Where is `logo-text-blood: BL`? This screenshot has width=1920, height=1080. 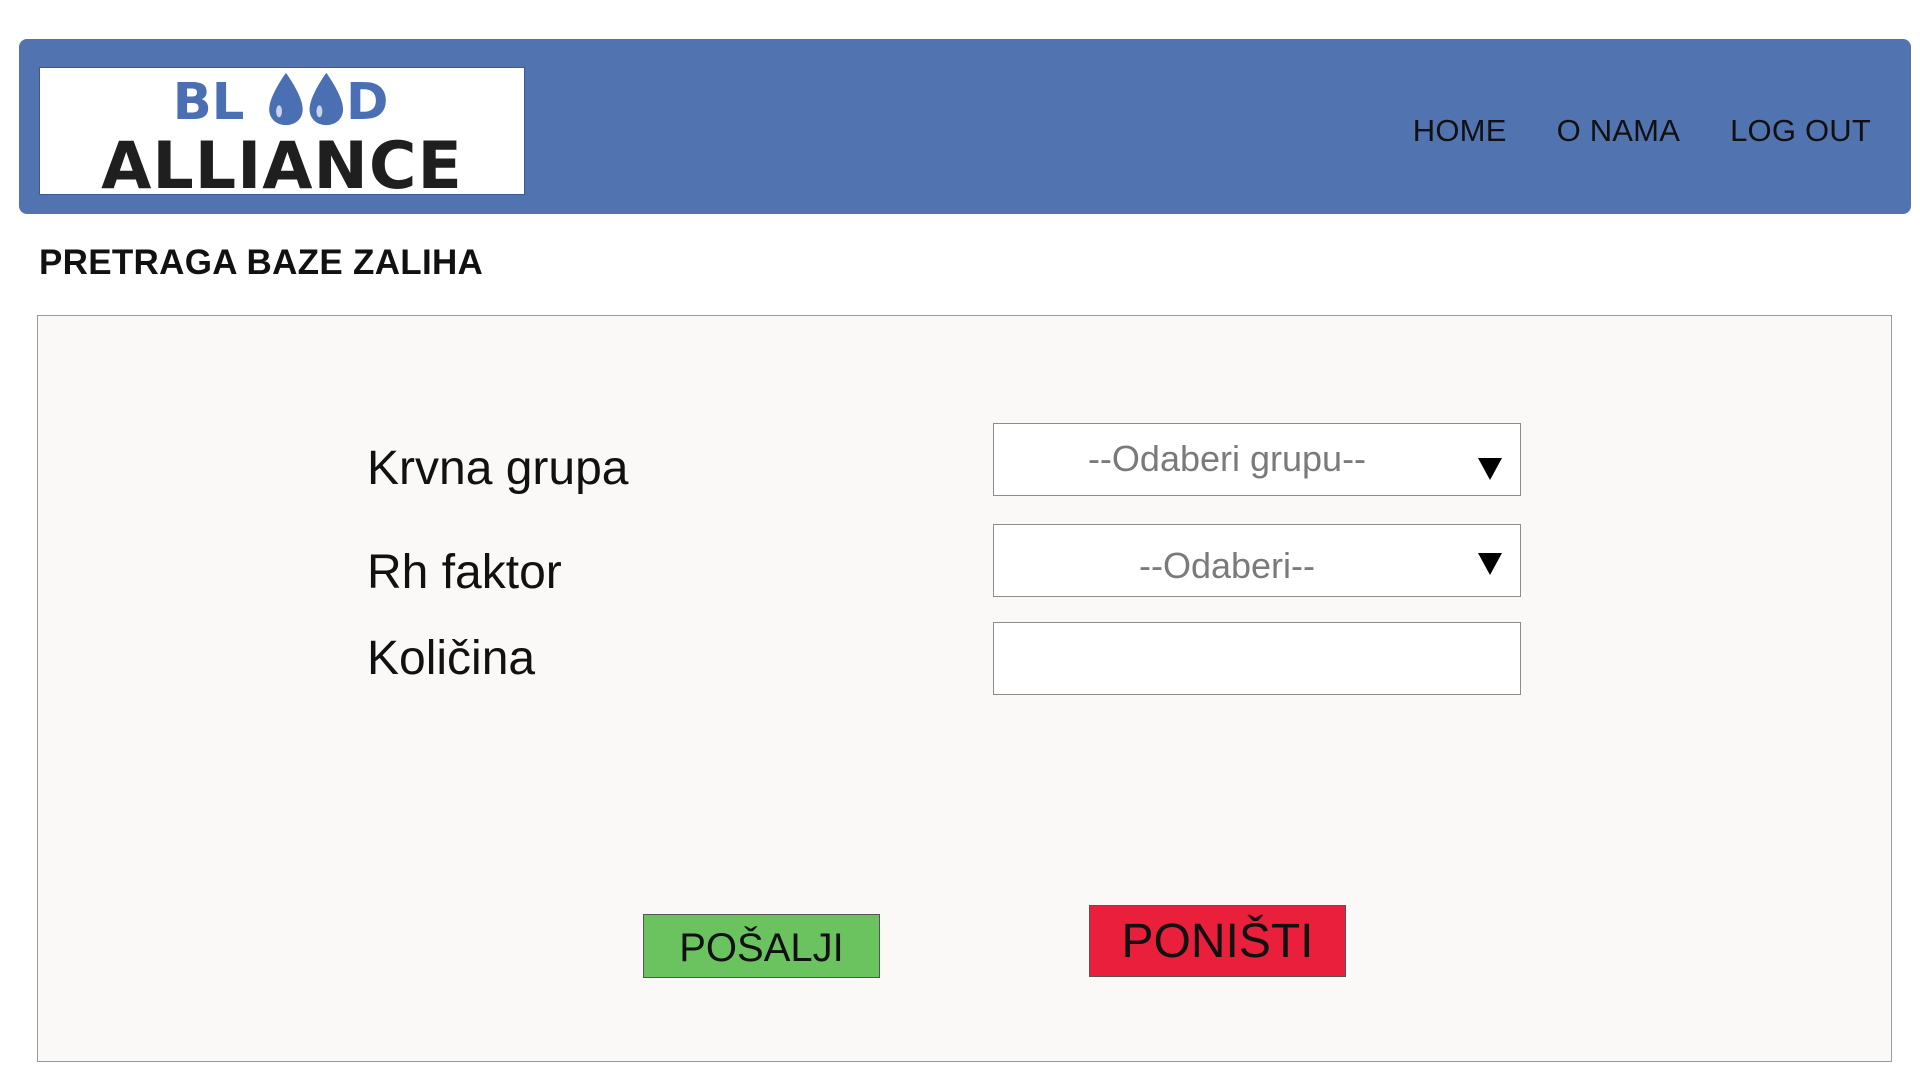
logo-text-blood: BL is located at coordinates (209, 102).